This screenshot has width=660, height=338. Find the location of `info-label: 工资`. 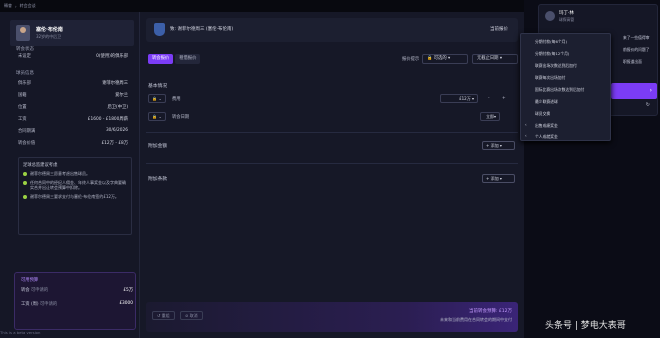

info-label: 工资 is located at coordinates (22, 119).